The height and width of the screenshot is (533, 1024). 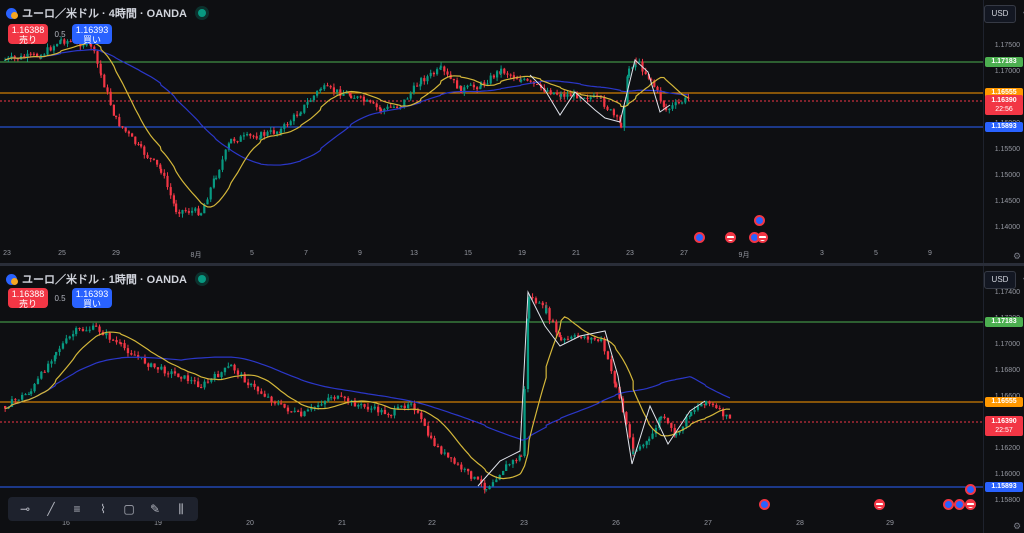 What do you see at coordinates (116, 253) in the screenshot?
I see `time-tick-label: 29` at bounding box center [116, 253].